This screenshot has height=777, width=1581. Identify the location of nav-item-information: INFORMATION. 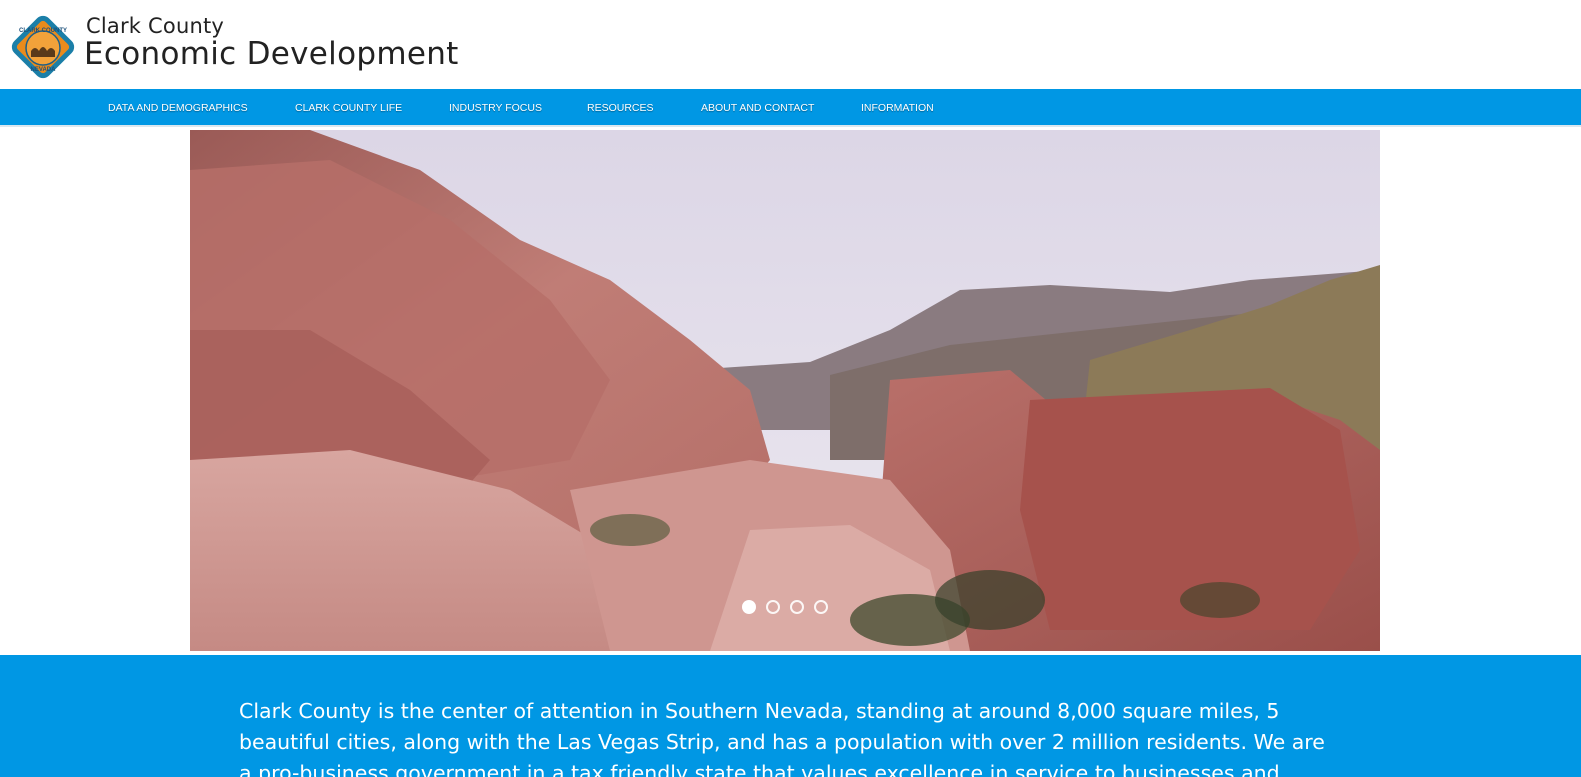
(897, 108).